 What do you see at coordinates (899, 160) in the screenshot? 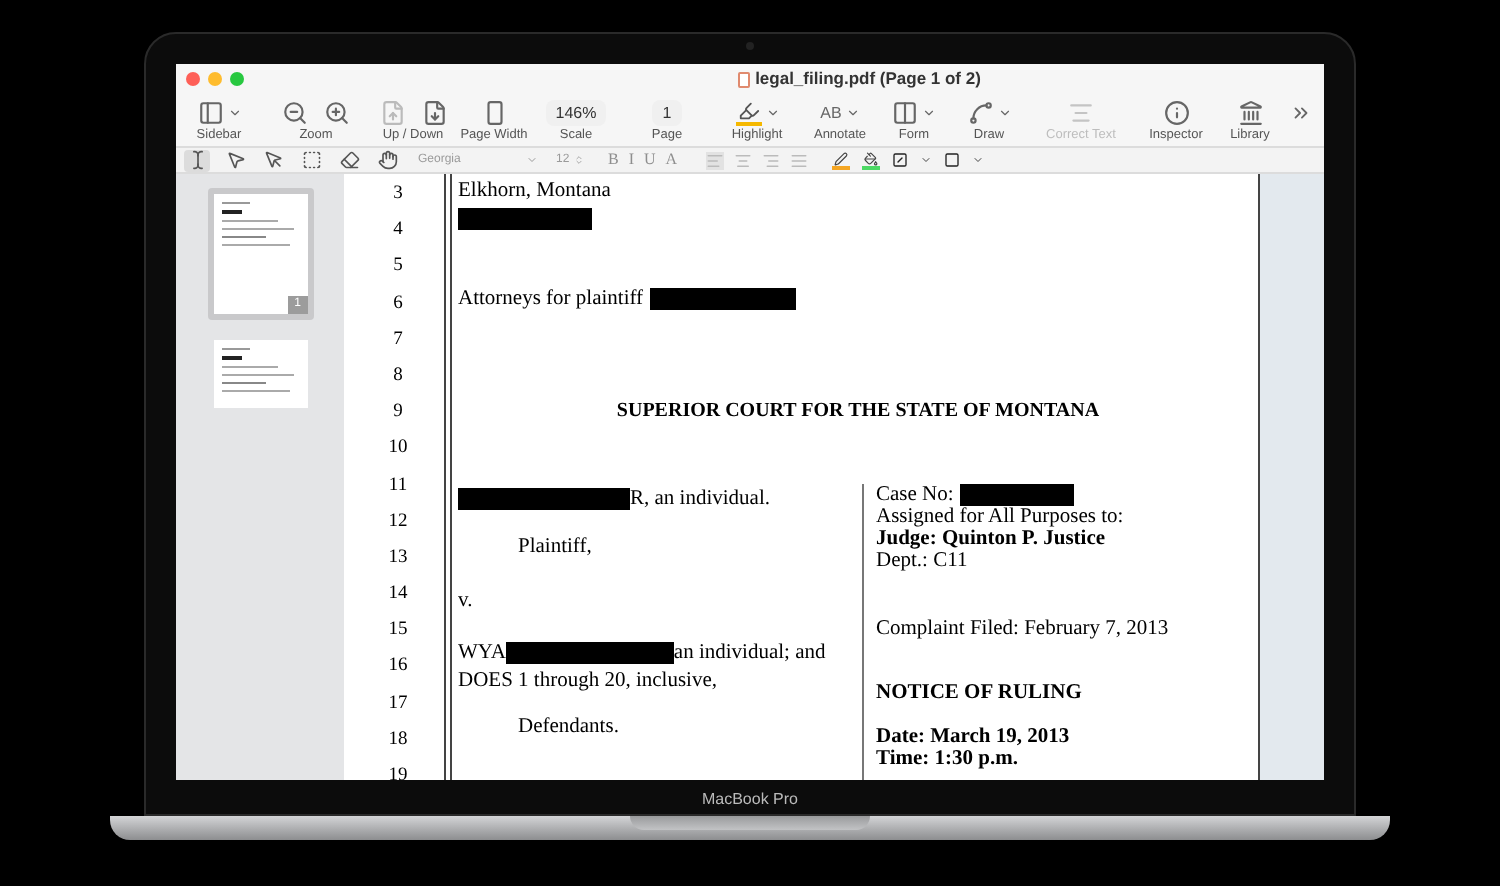
I see `border-icon` at bounding box center [899, 160].